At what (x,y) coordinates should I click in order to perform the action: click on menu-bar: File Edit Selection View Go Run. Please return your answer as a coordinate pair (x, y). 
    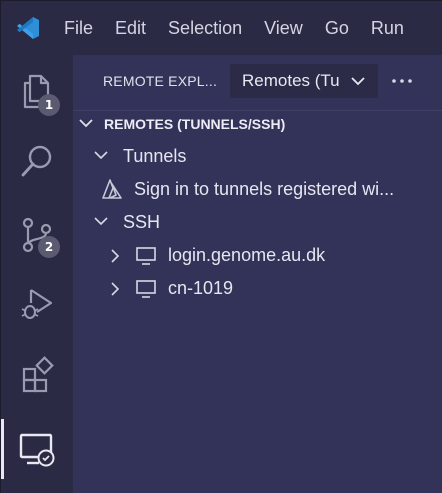
    Looking at the image, I should click on (234, 28).